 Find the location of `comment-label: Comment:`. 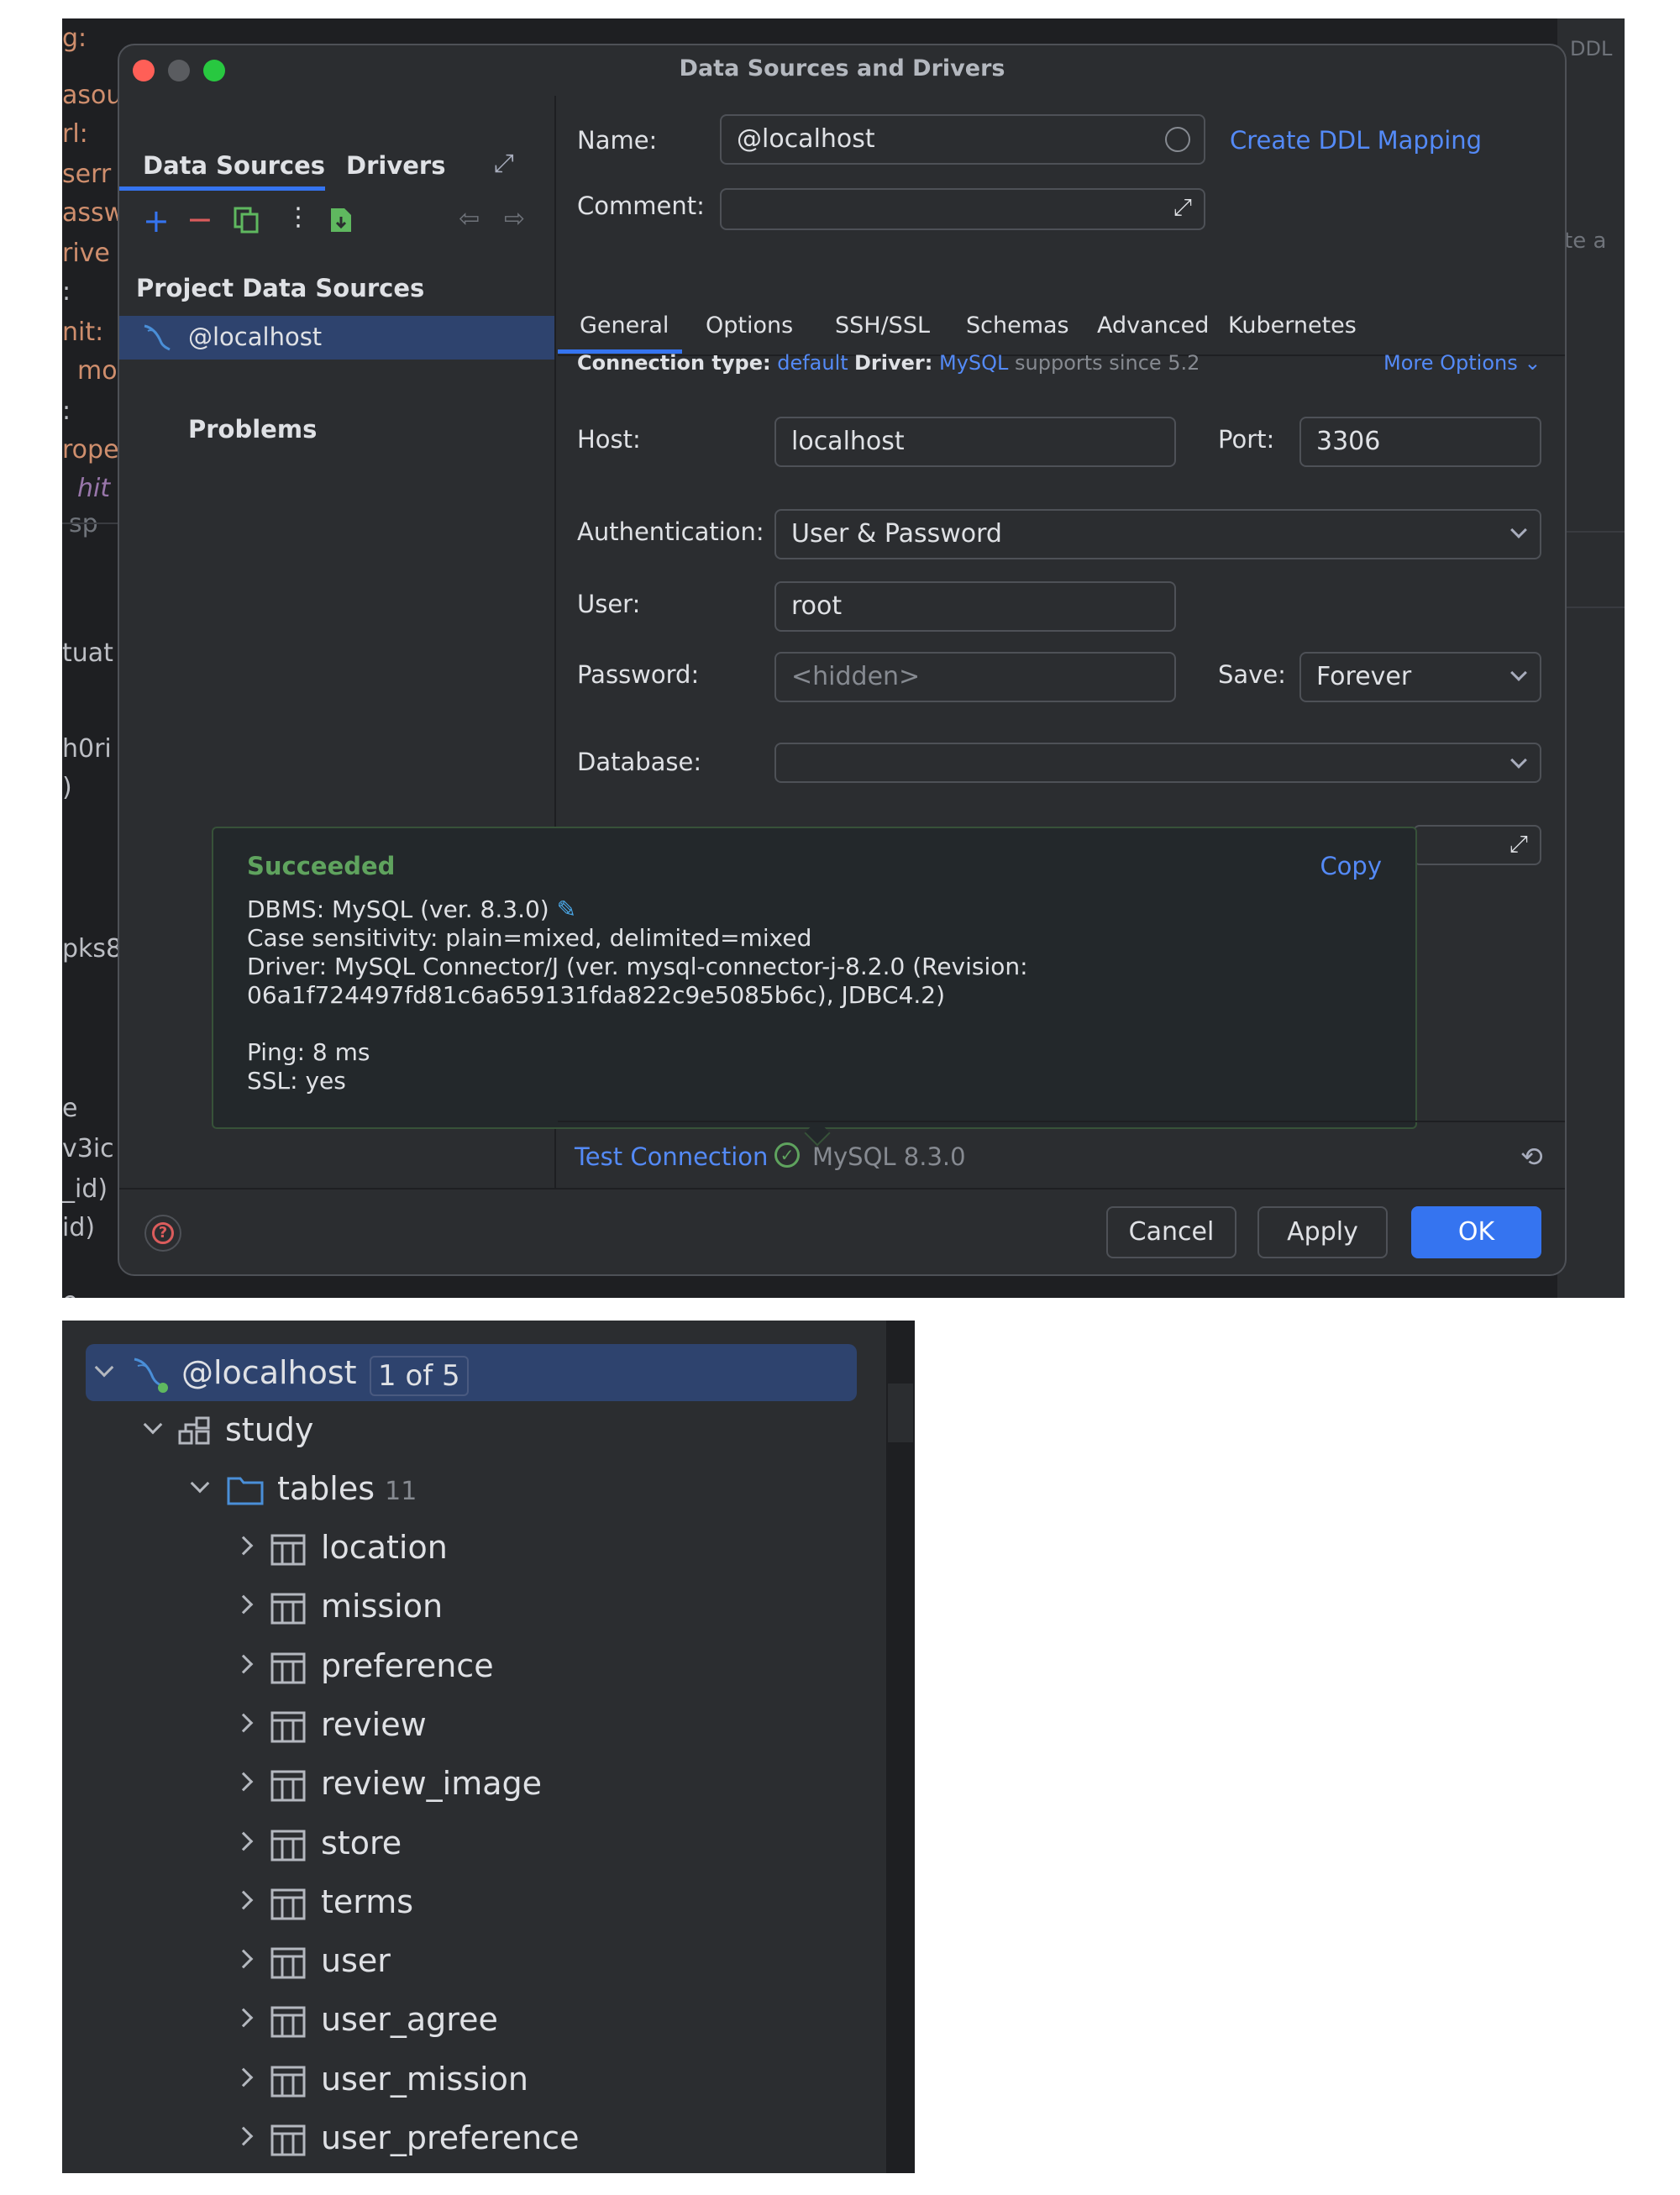

comment-label: Comment: is located at coordinates (641, 206).